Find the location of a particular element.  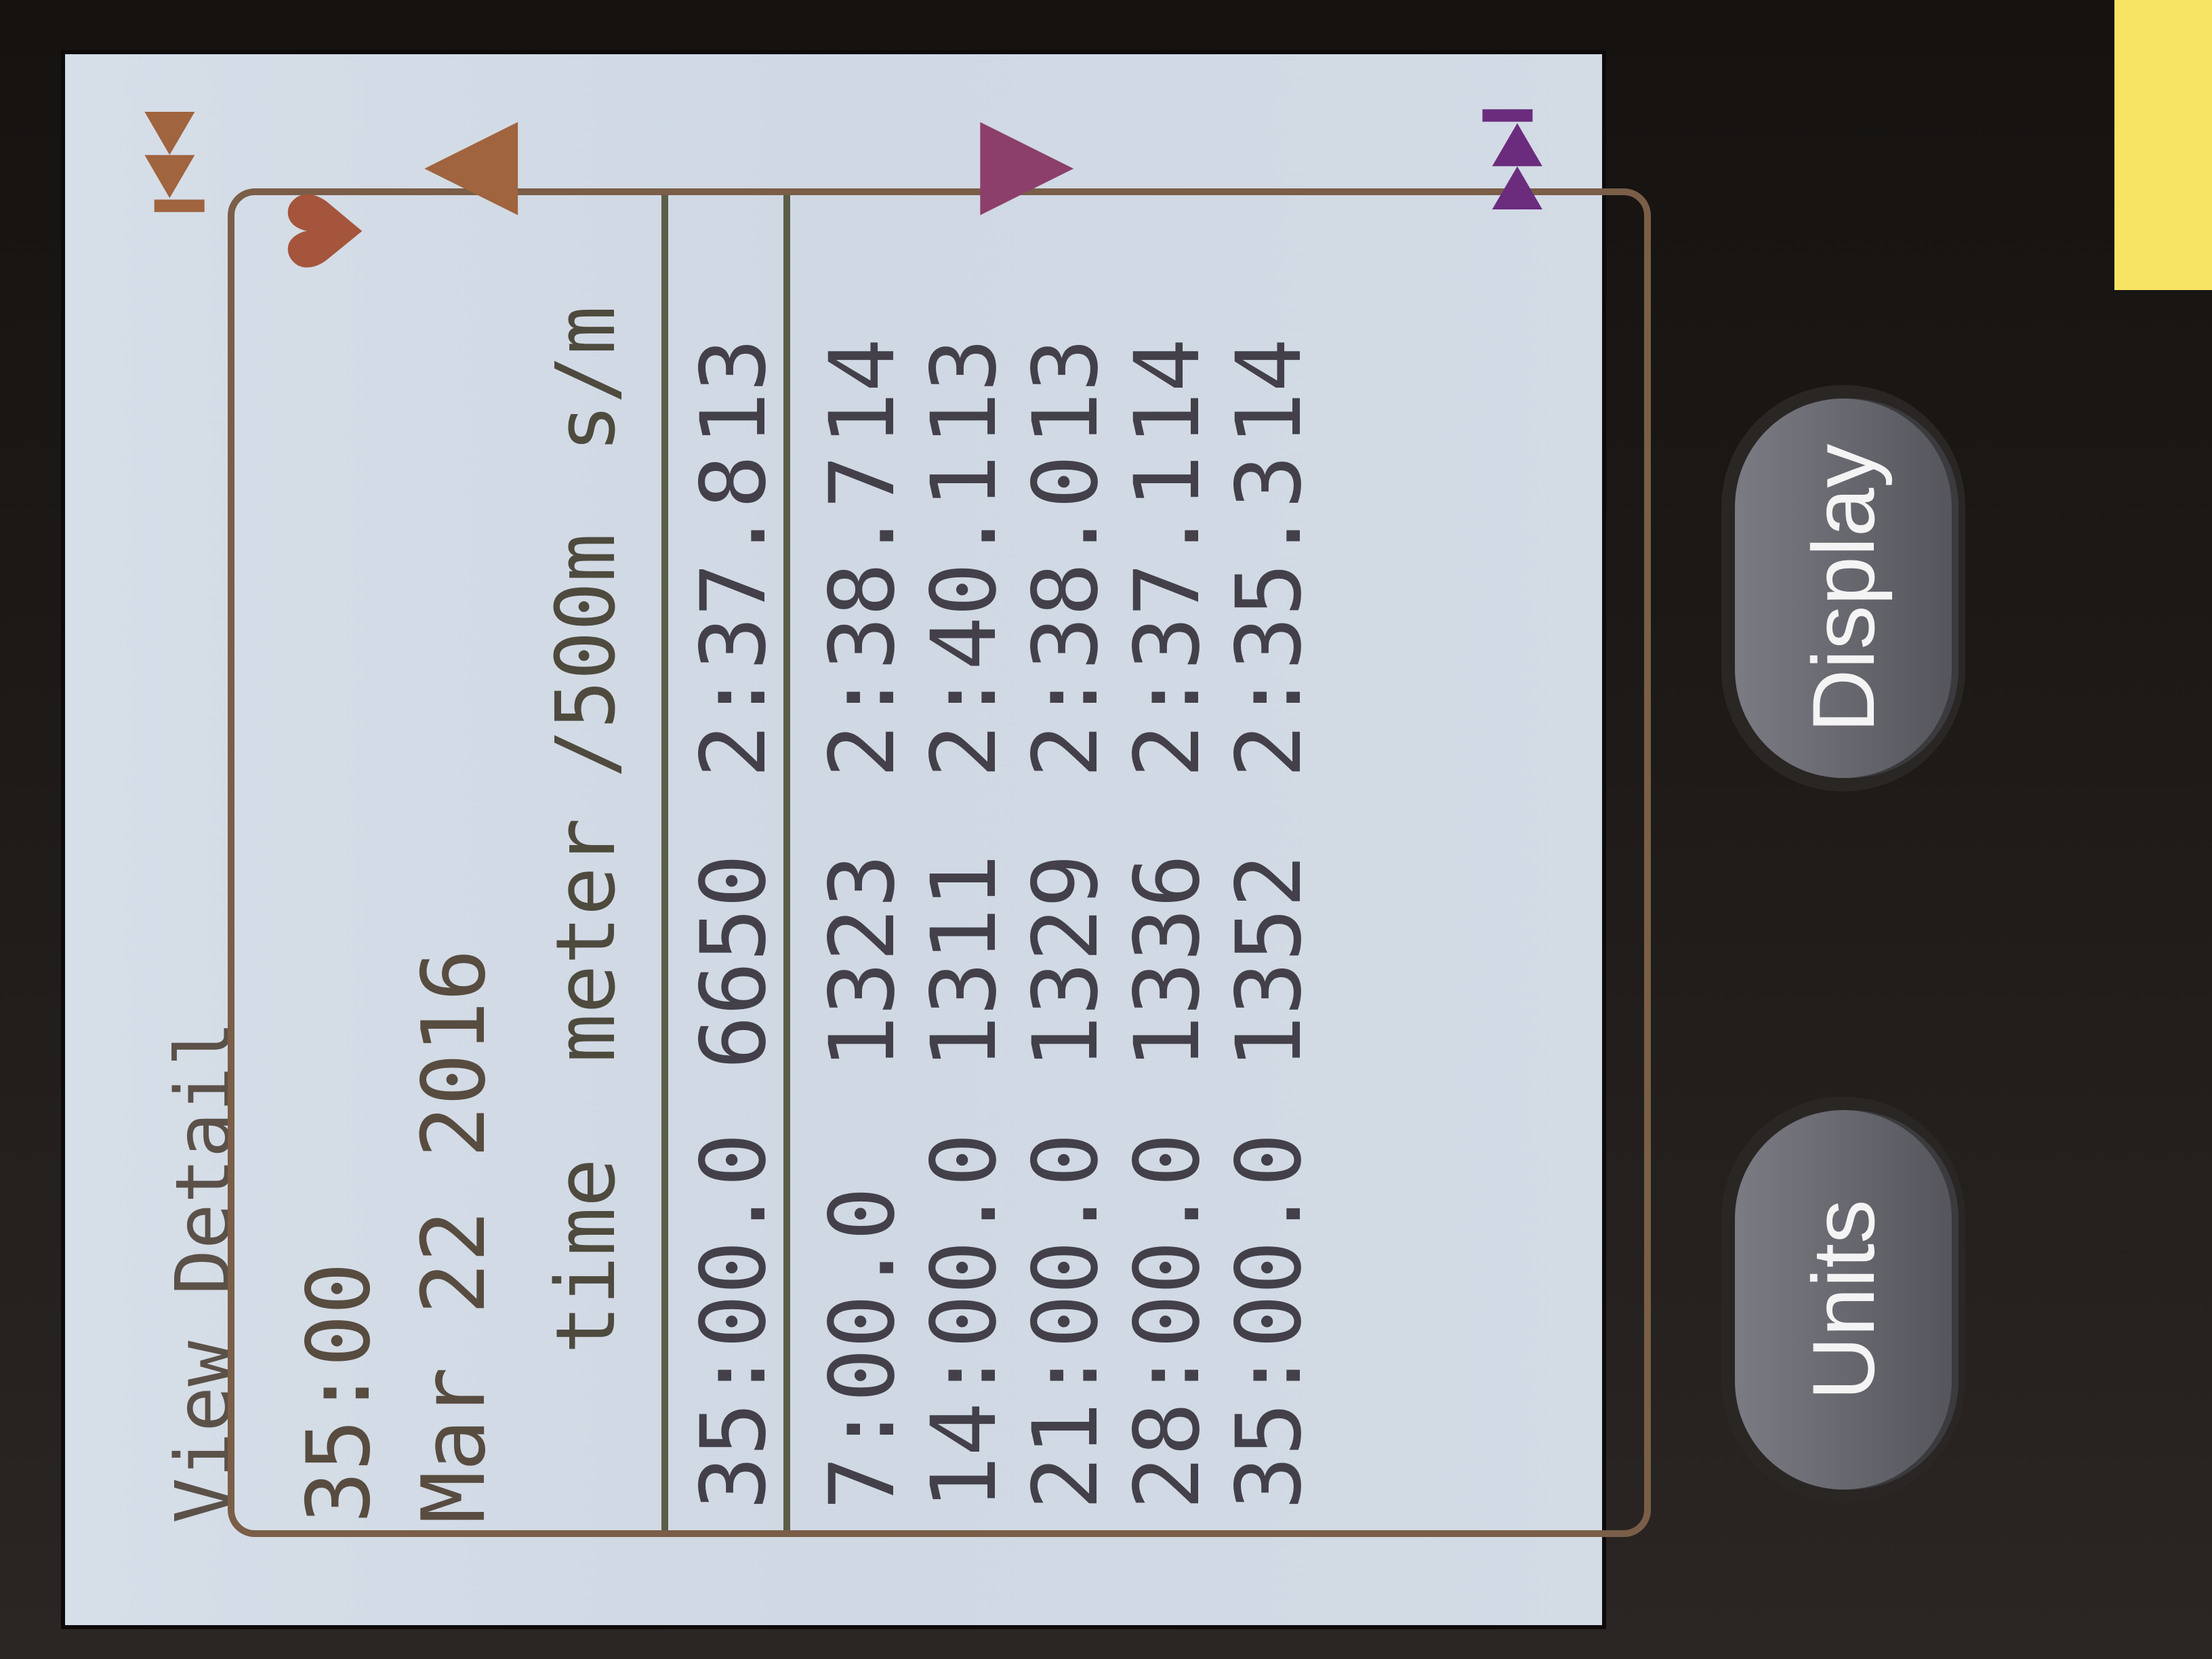

row-time: 21:00.0 is located at coordinates (1066, 1321).